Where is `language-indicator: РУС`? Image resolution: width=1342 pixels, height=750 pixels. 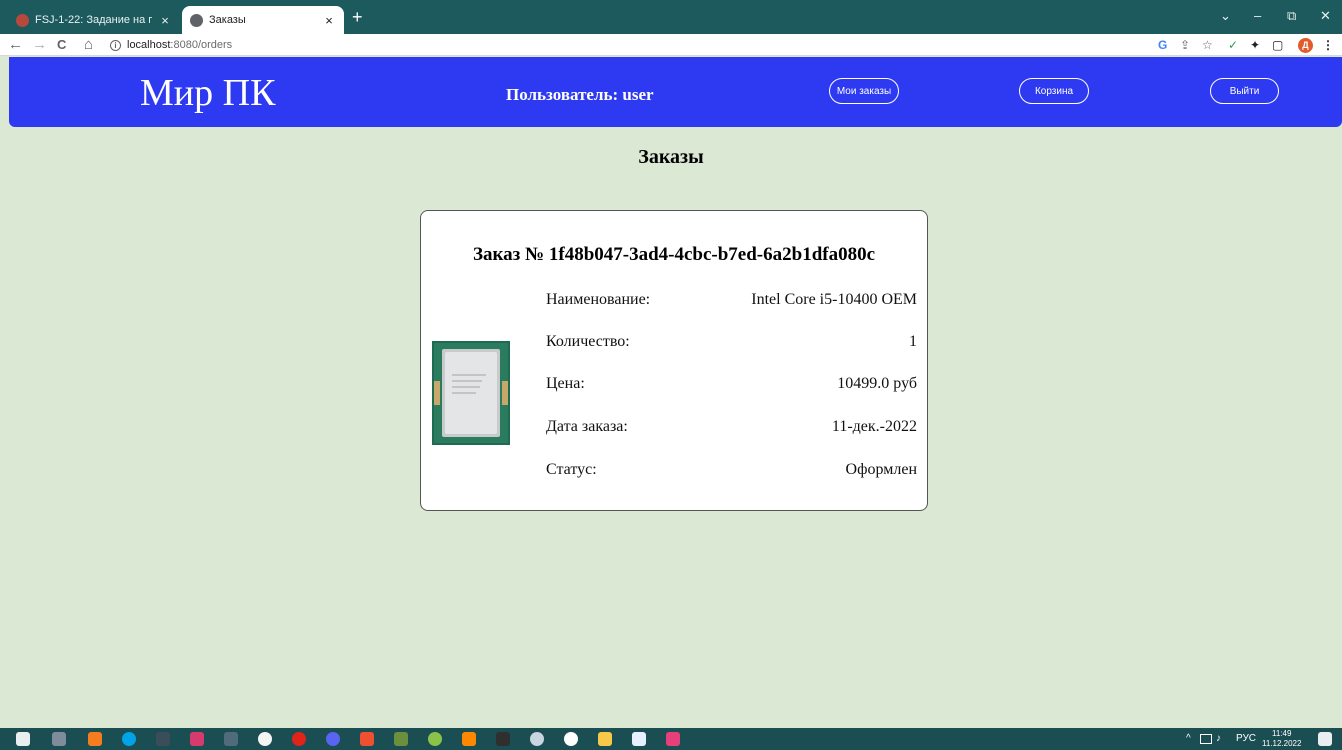 language-indicator: РУС is located at coordinates (1246, 738).